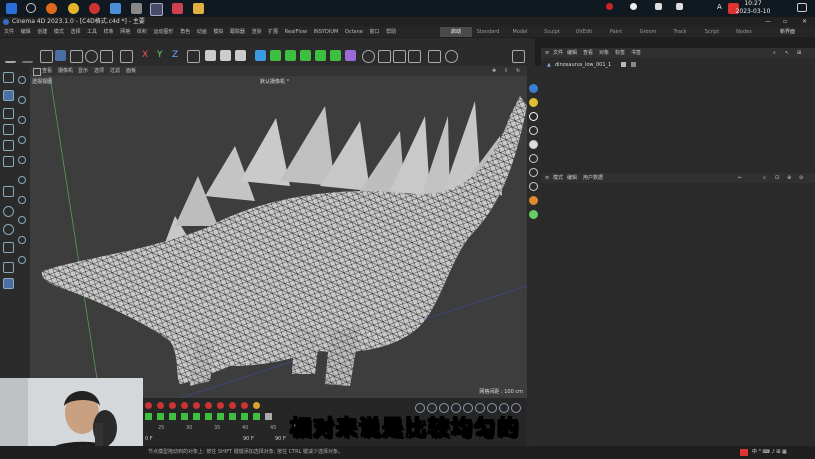  I want to click on end-frame-field: 90 F, so click(280, 439).